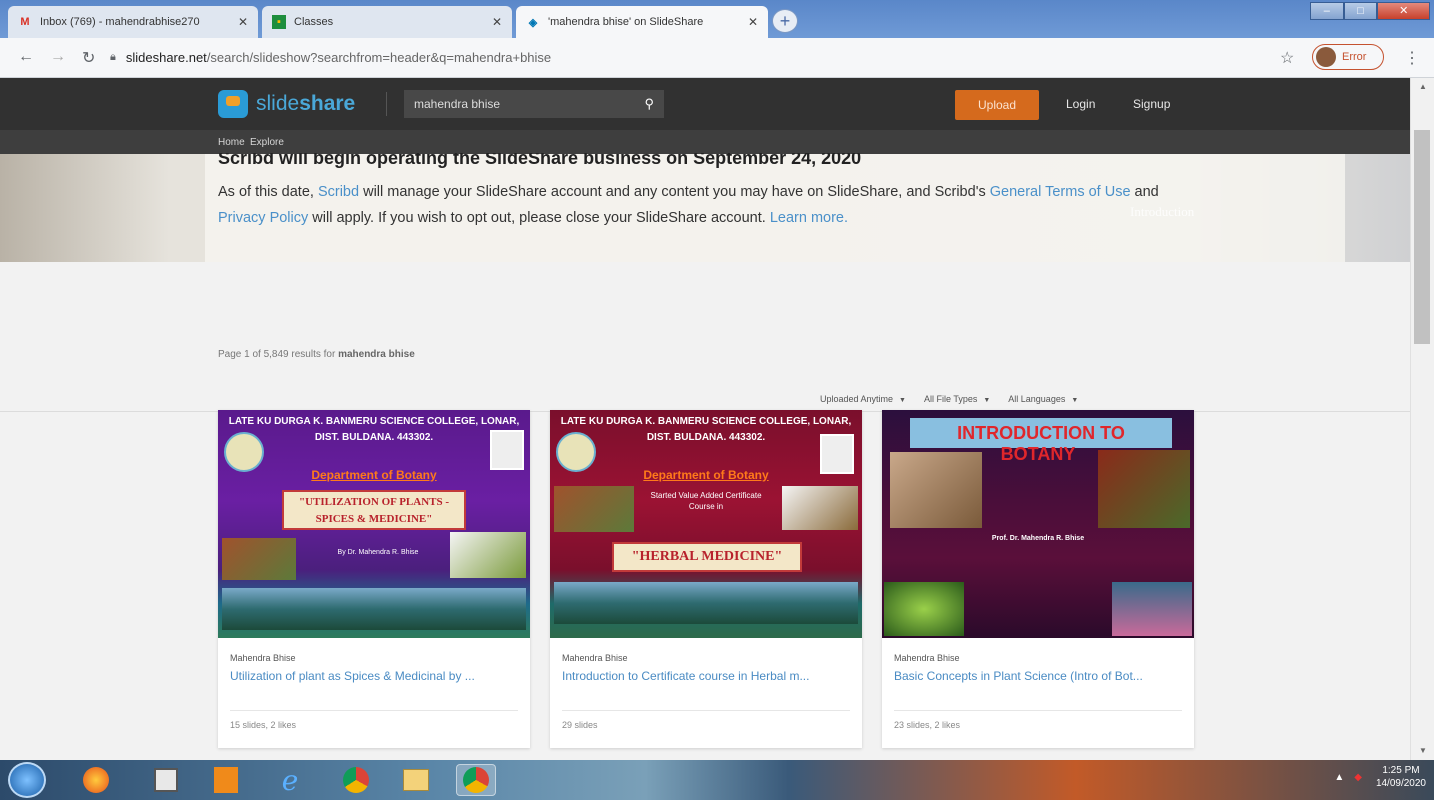 The height and width of the screenshot is (800, 1434). Describe the element at coordinates (268, 192) in the screenshot. I see `notice-text-part: As of this date,` at that location.